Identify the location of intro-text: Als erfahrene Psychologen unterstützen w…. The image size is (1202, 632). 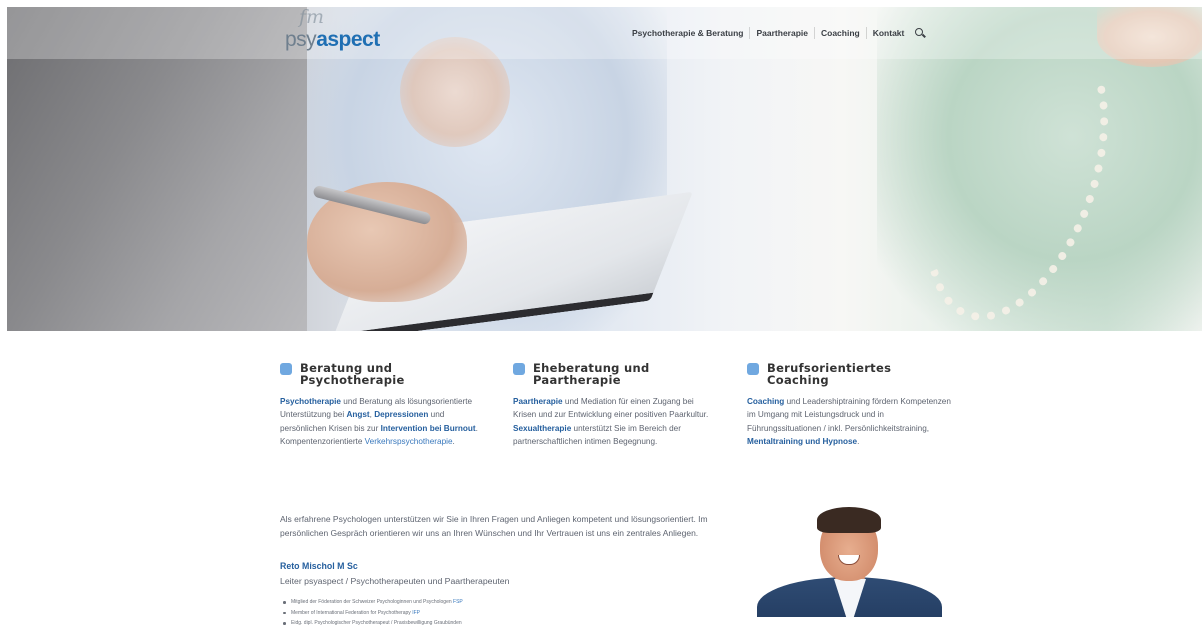
(494, 526).